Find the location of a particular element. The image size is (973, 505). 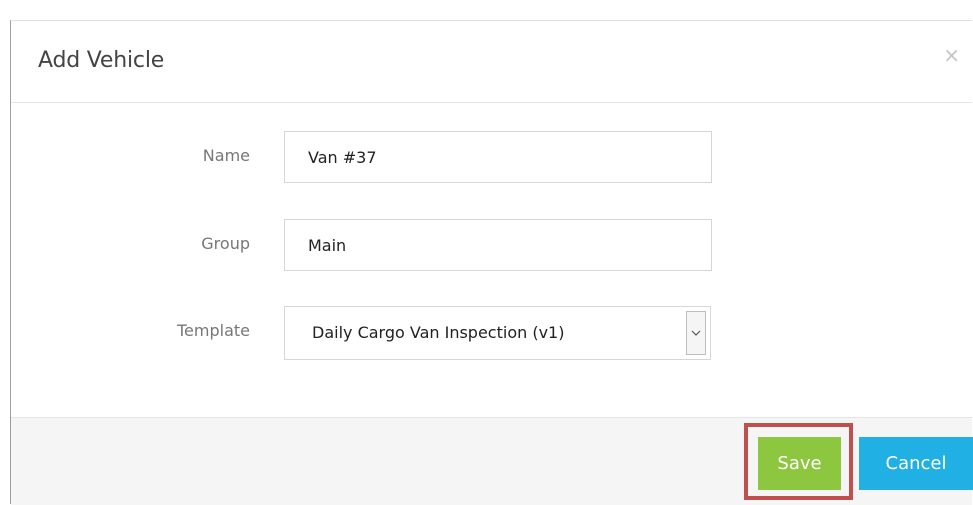

chevron-down-icon is located at coordinates (696, 333).